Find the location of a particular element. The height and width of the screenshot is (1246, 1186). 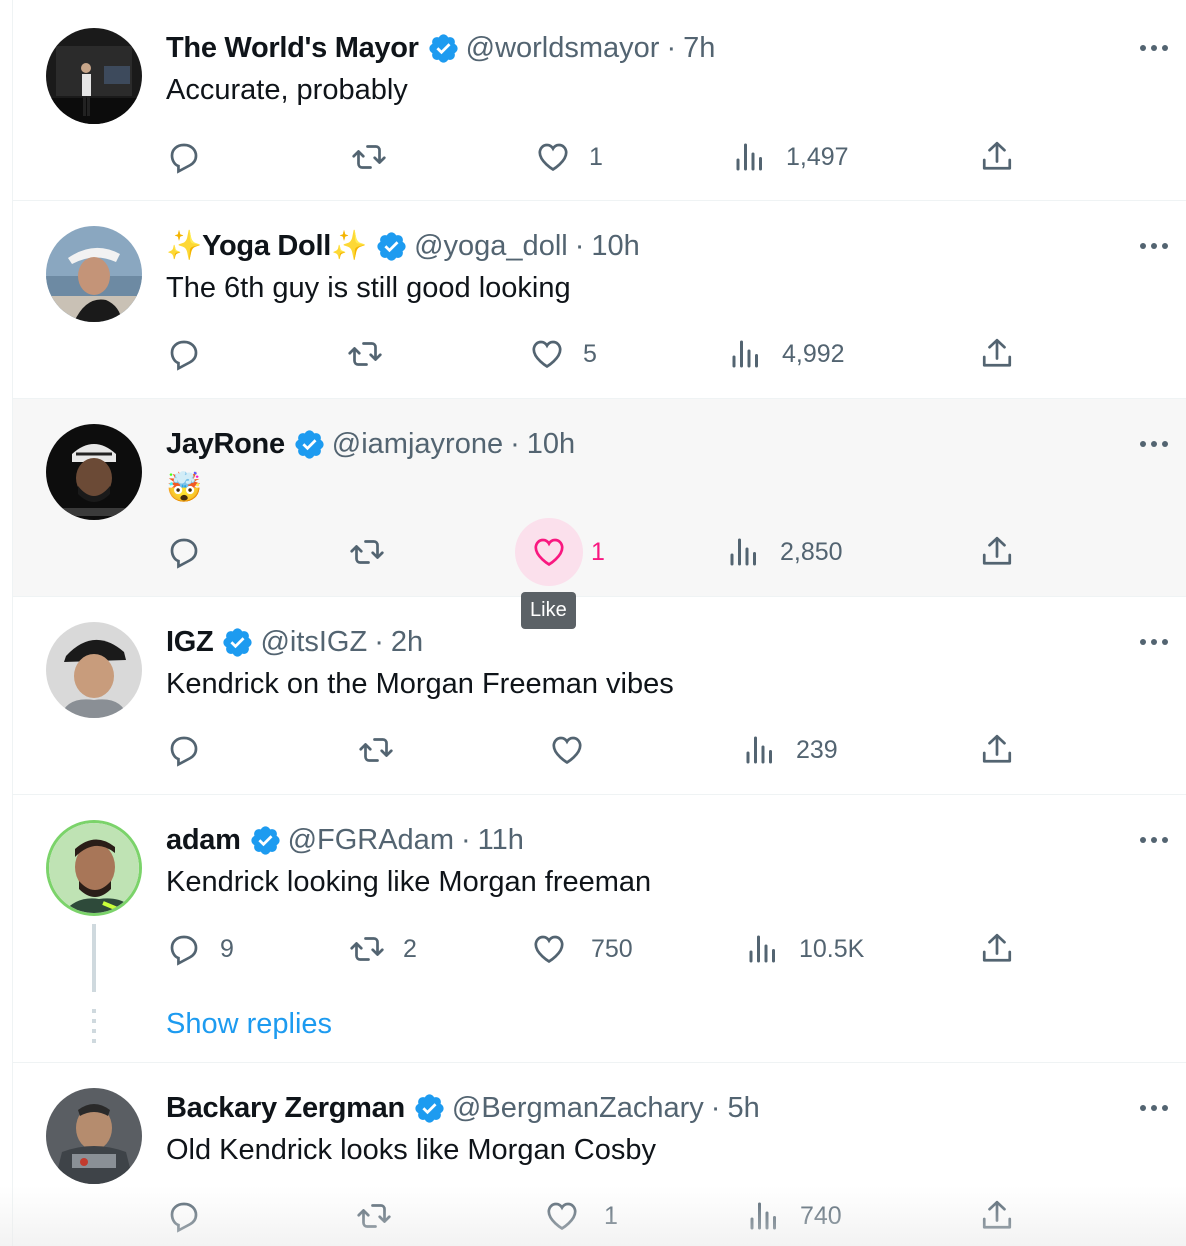

tweet-text: Kendrick on the Morgan Freeman vibes is located at coordinates (420, 684).